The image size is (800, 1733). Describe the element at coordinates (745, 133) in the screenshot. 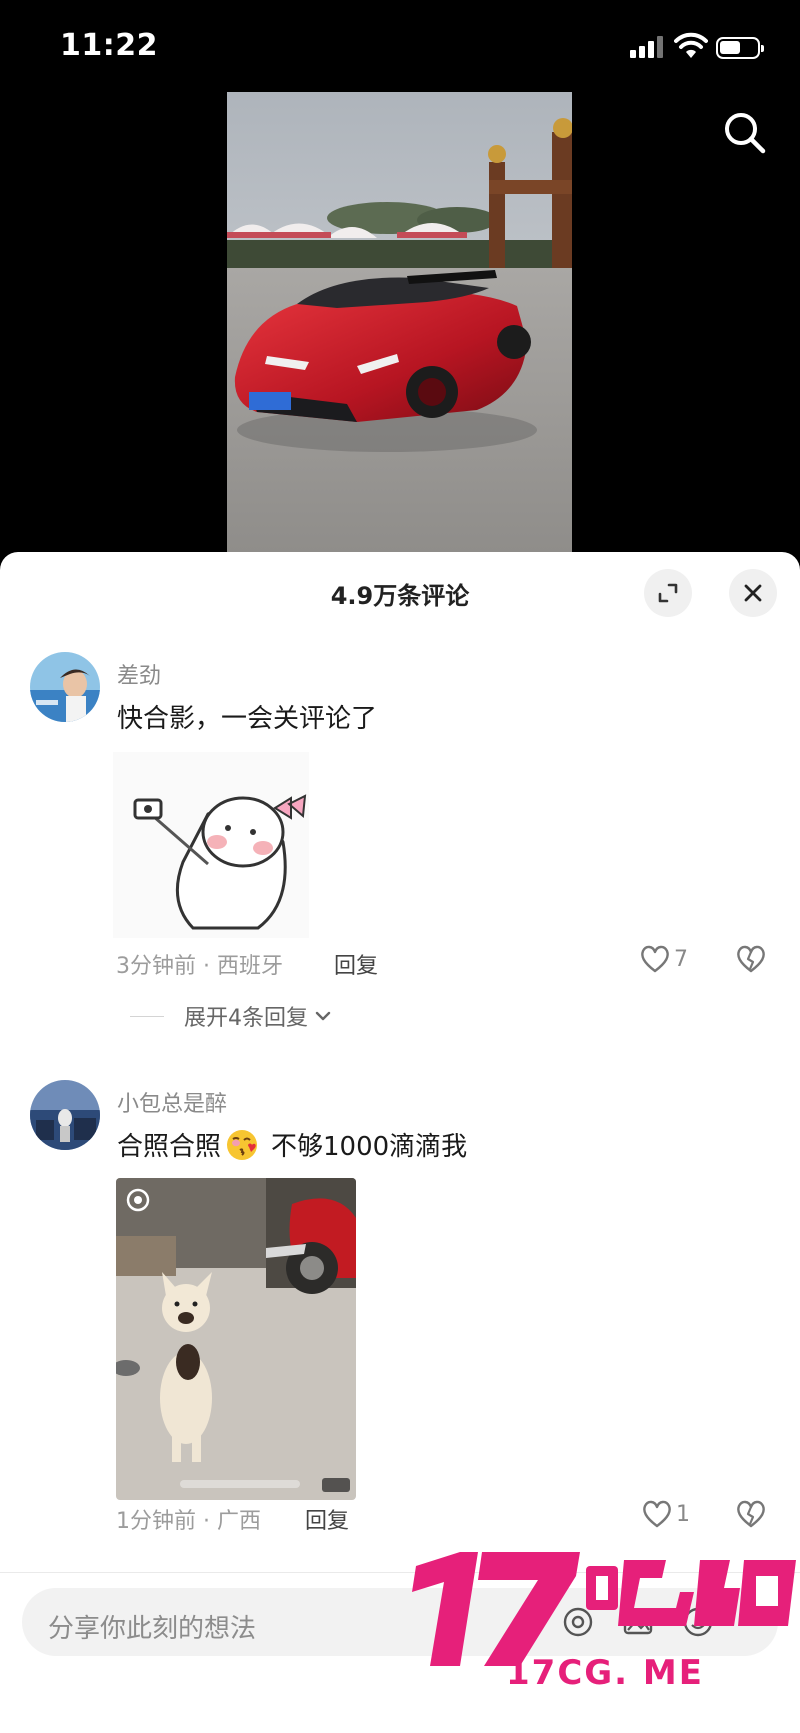

I see `search-icon` at that location.